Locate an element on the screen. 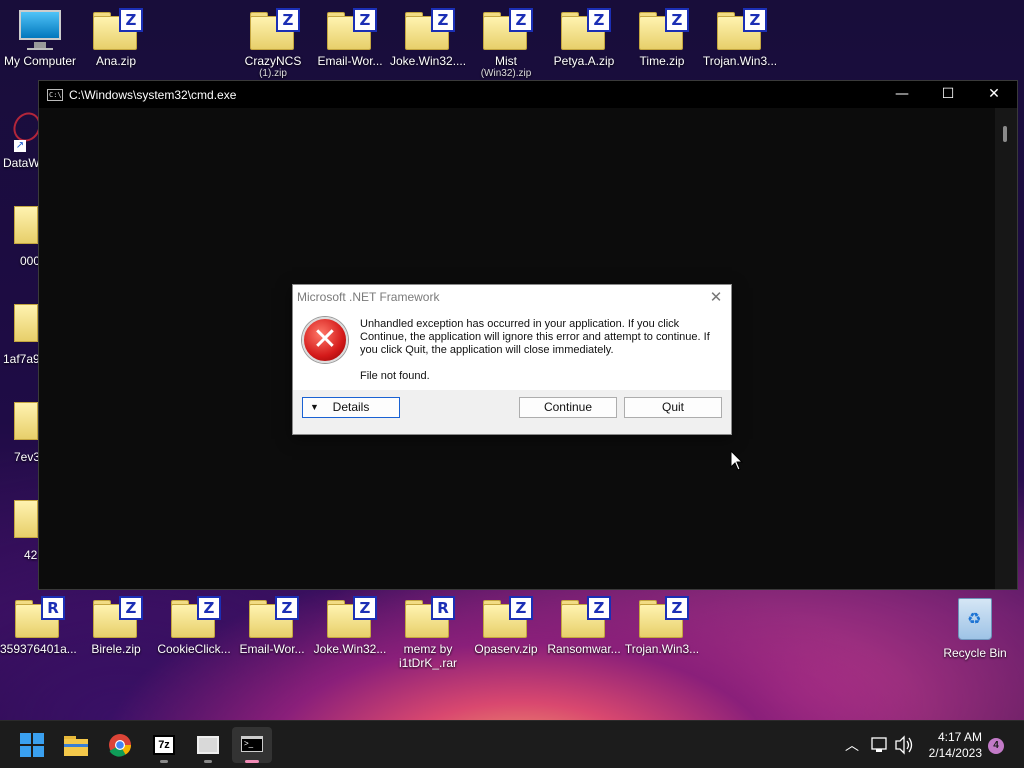 The image size is (1024, 768). desktop-icon-label: Recycle Bin is located at coordinates (975, 653).